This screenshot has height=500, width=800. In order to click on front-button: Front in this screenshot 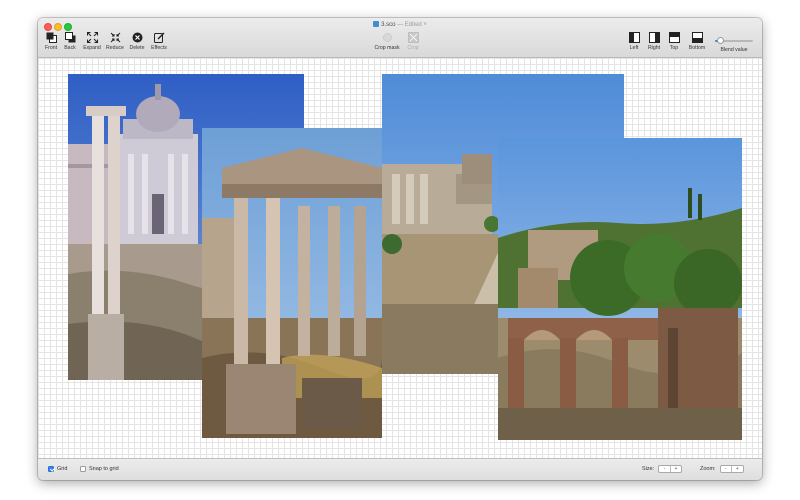, I will do `click(51, 41)`.